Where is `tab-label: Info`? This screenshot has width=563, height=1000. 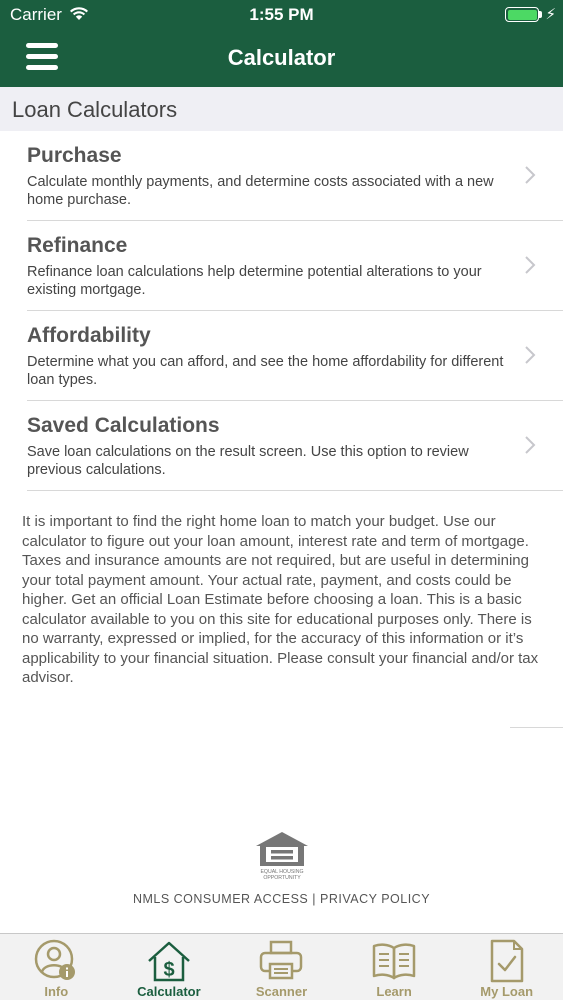
tab-label: Info is located at coordinates (56, 991).